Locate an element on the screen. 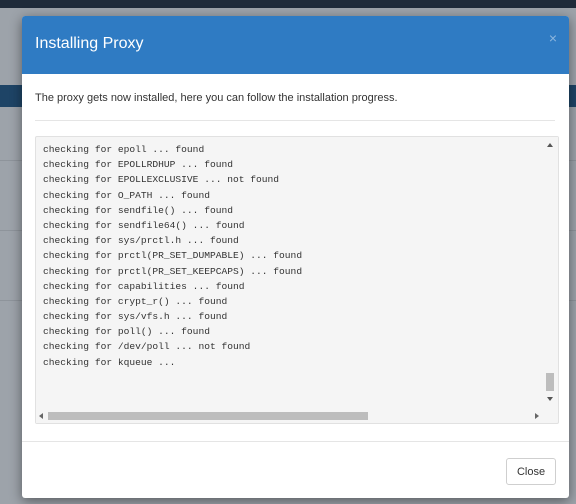 This screenshot has width=576, height=504. log-line: checking for sendfile64() ... found is located at coordinates (144, 225).